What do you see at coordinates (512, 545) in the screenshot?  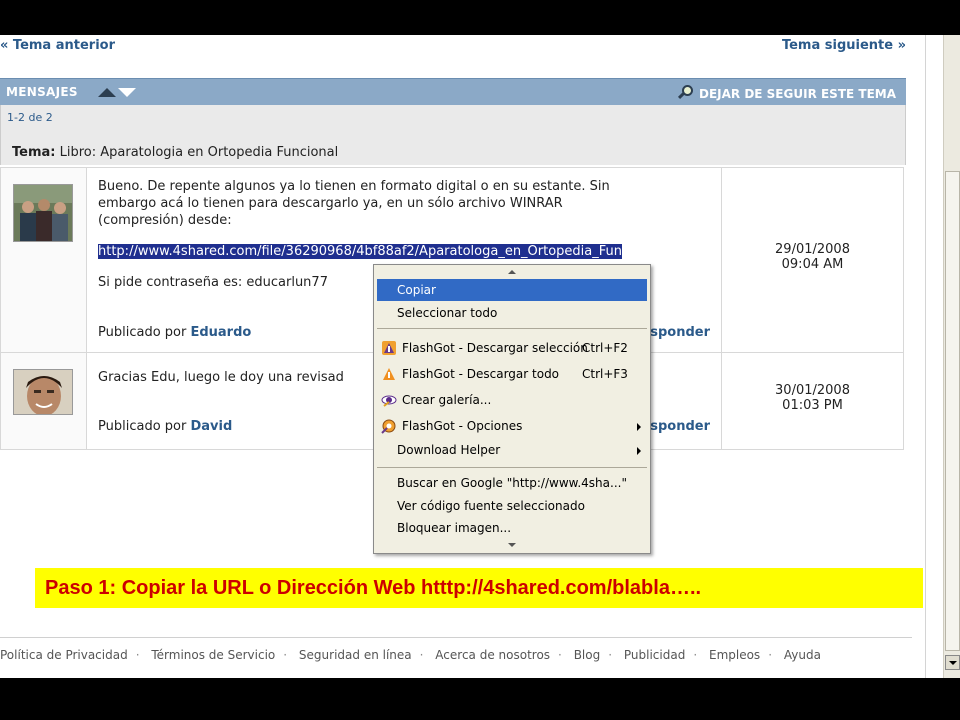 I see `menu-scroll-down-icon` at bounding box center [512, 545].